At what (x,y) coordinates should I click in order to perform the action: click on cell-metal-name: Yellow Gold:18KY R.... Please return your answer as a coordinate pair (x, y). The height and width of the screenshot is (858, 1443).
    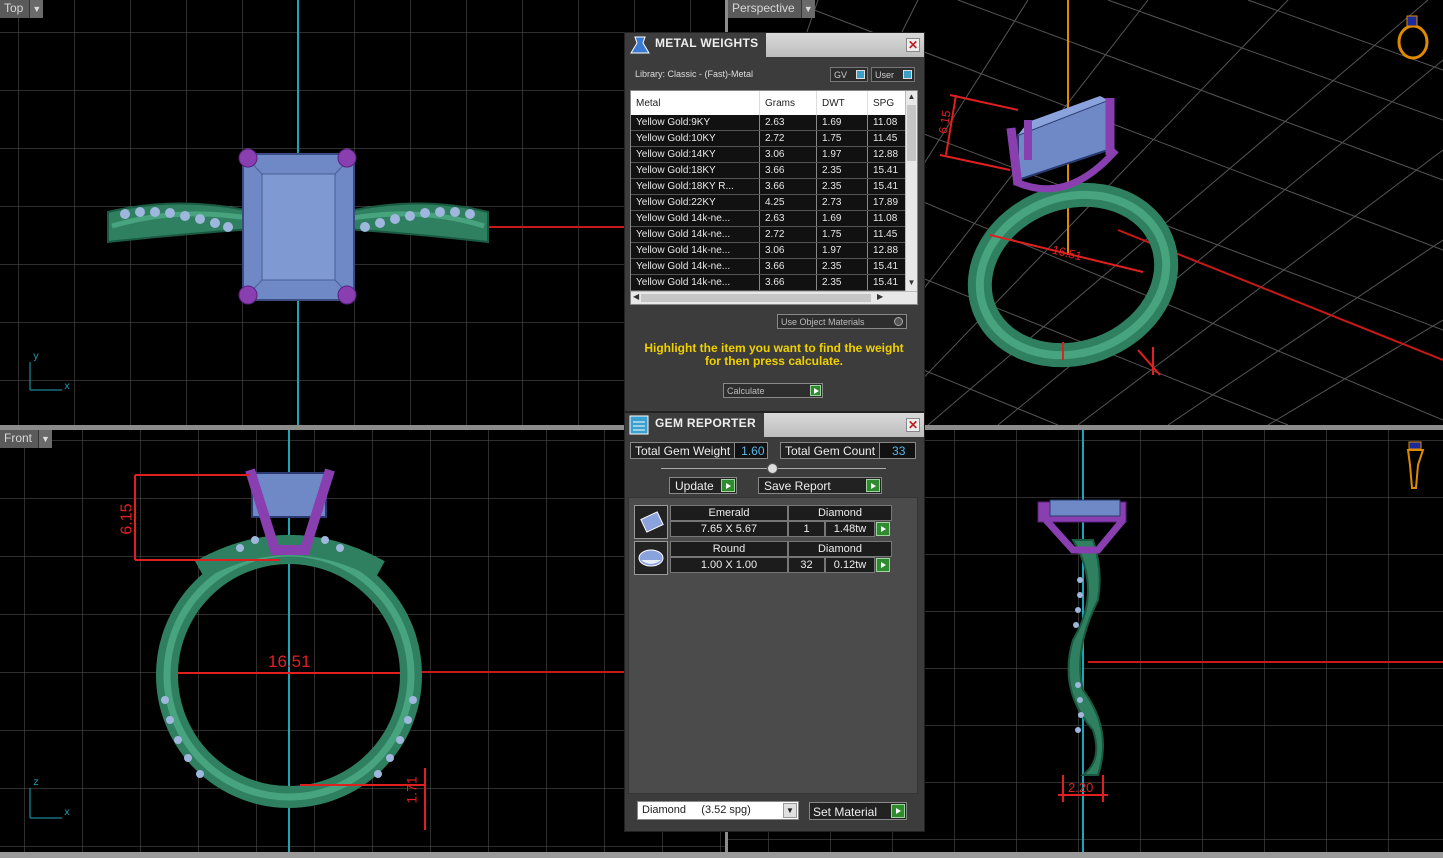
    Looking at the image, I should click on (695, 186).